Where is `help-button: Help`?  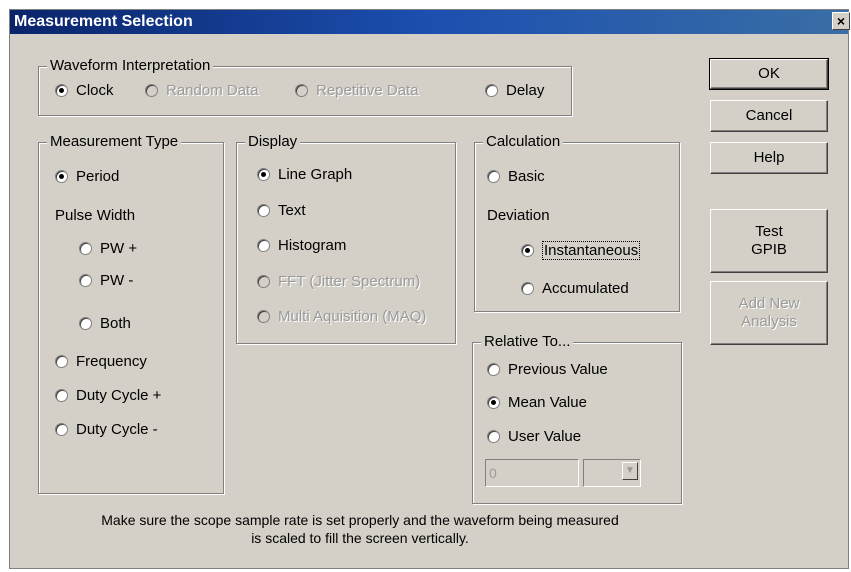
help-button: Help is located at coordinates (769, 158).